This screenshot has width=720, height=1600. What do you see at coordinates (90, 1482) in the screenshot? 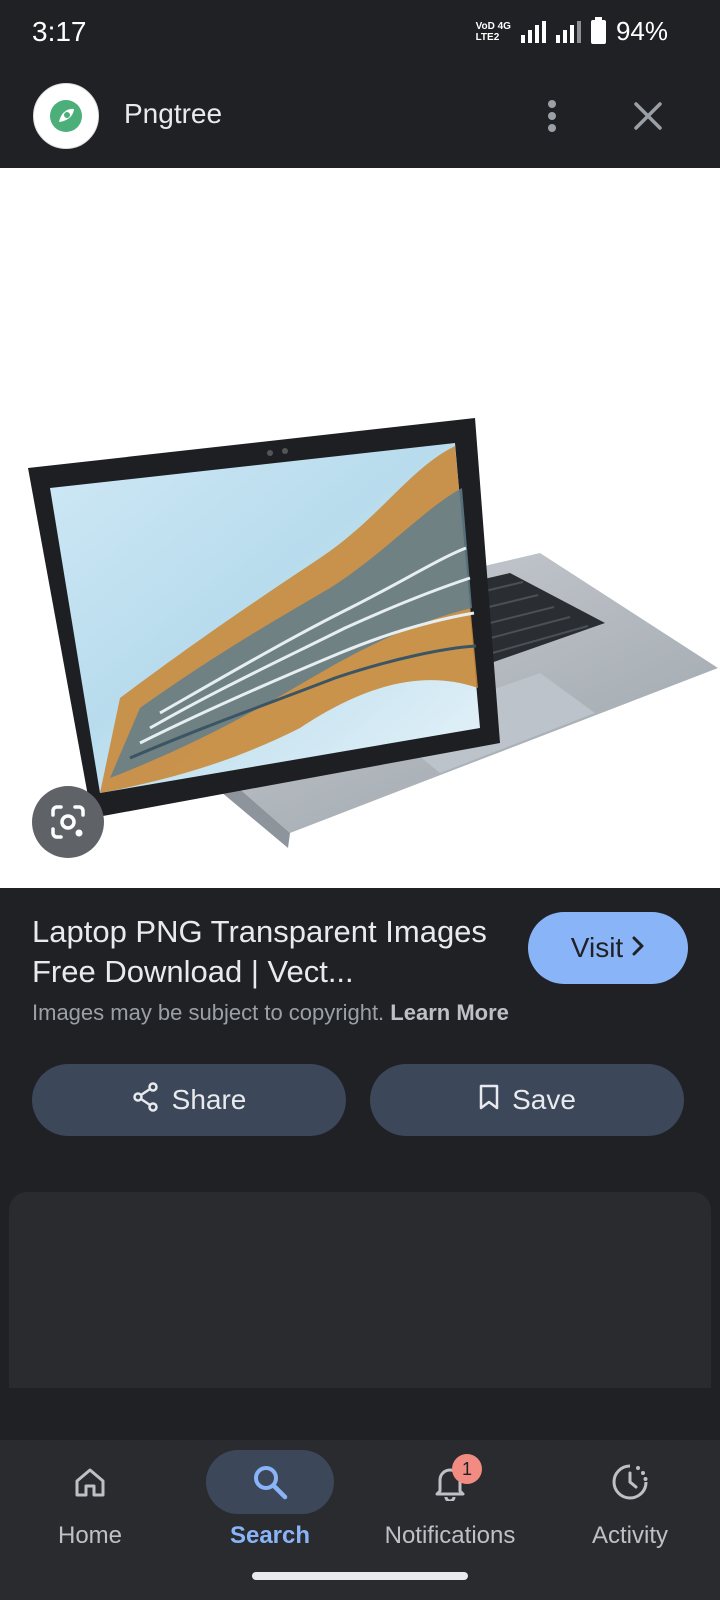
I see `home-icon` at bounding box center [90, 1482].